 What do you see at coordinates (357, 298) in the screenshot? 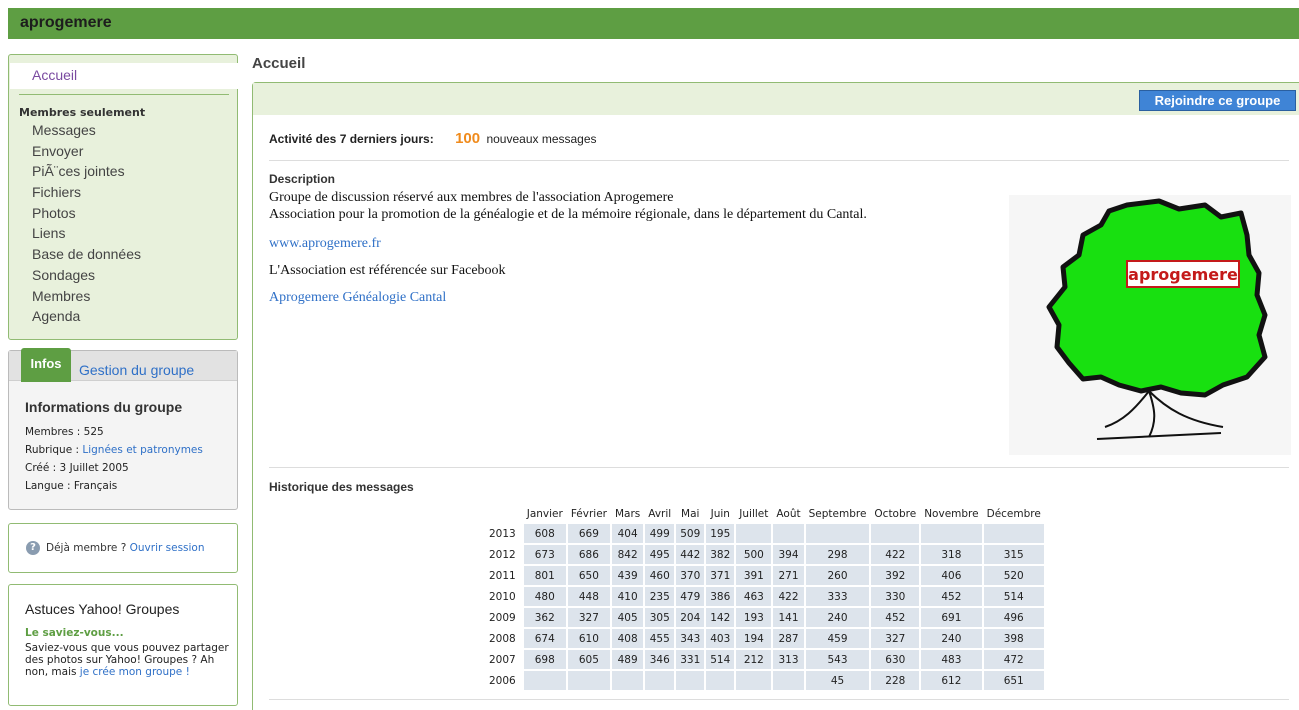
I see `facebook-link: Aprogemere Généalogie Cantal` at bounding box center [357, 298].